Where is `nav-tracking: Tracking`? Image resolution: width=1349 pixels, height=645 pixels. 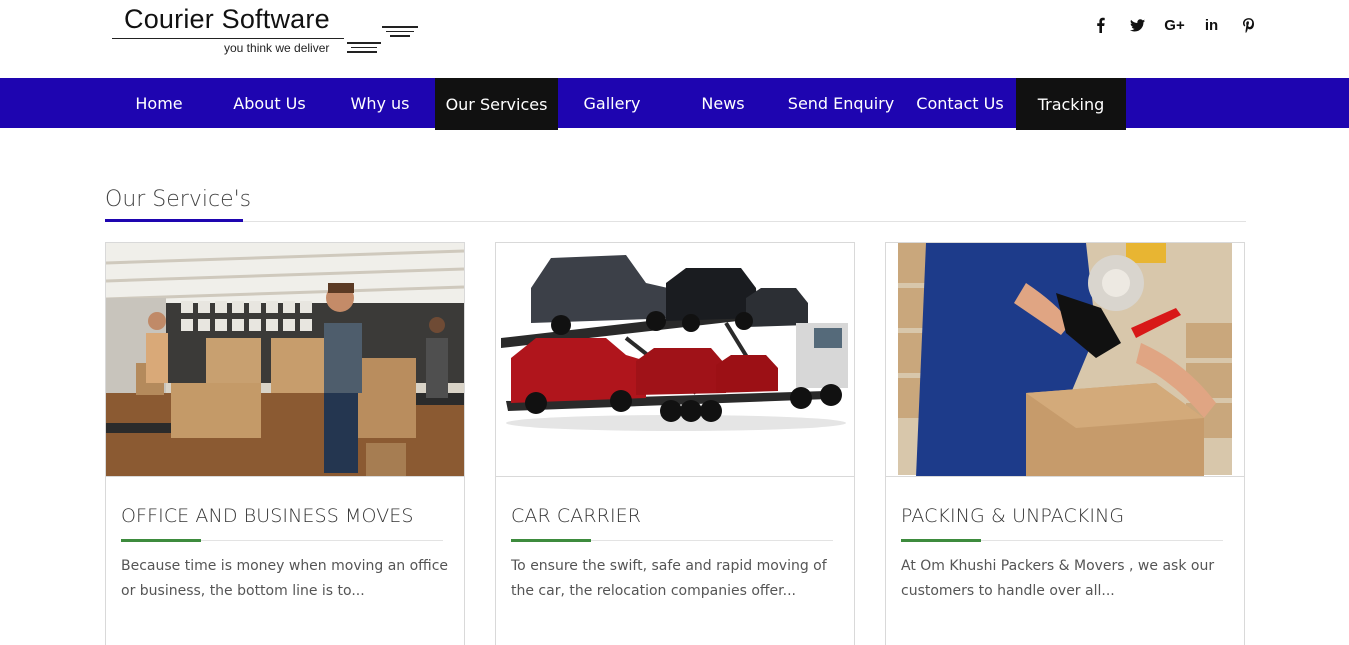 nav-tracking: Tracking is located at coordinates (1071, 104).